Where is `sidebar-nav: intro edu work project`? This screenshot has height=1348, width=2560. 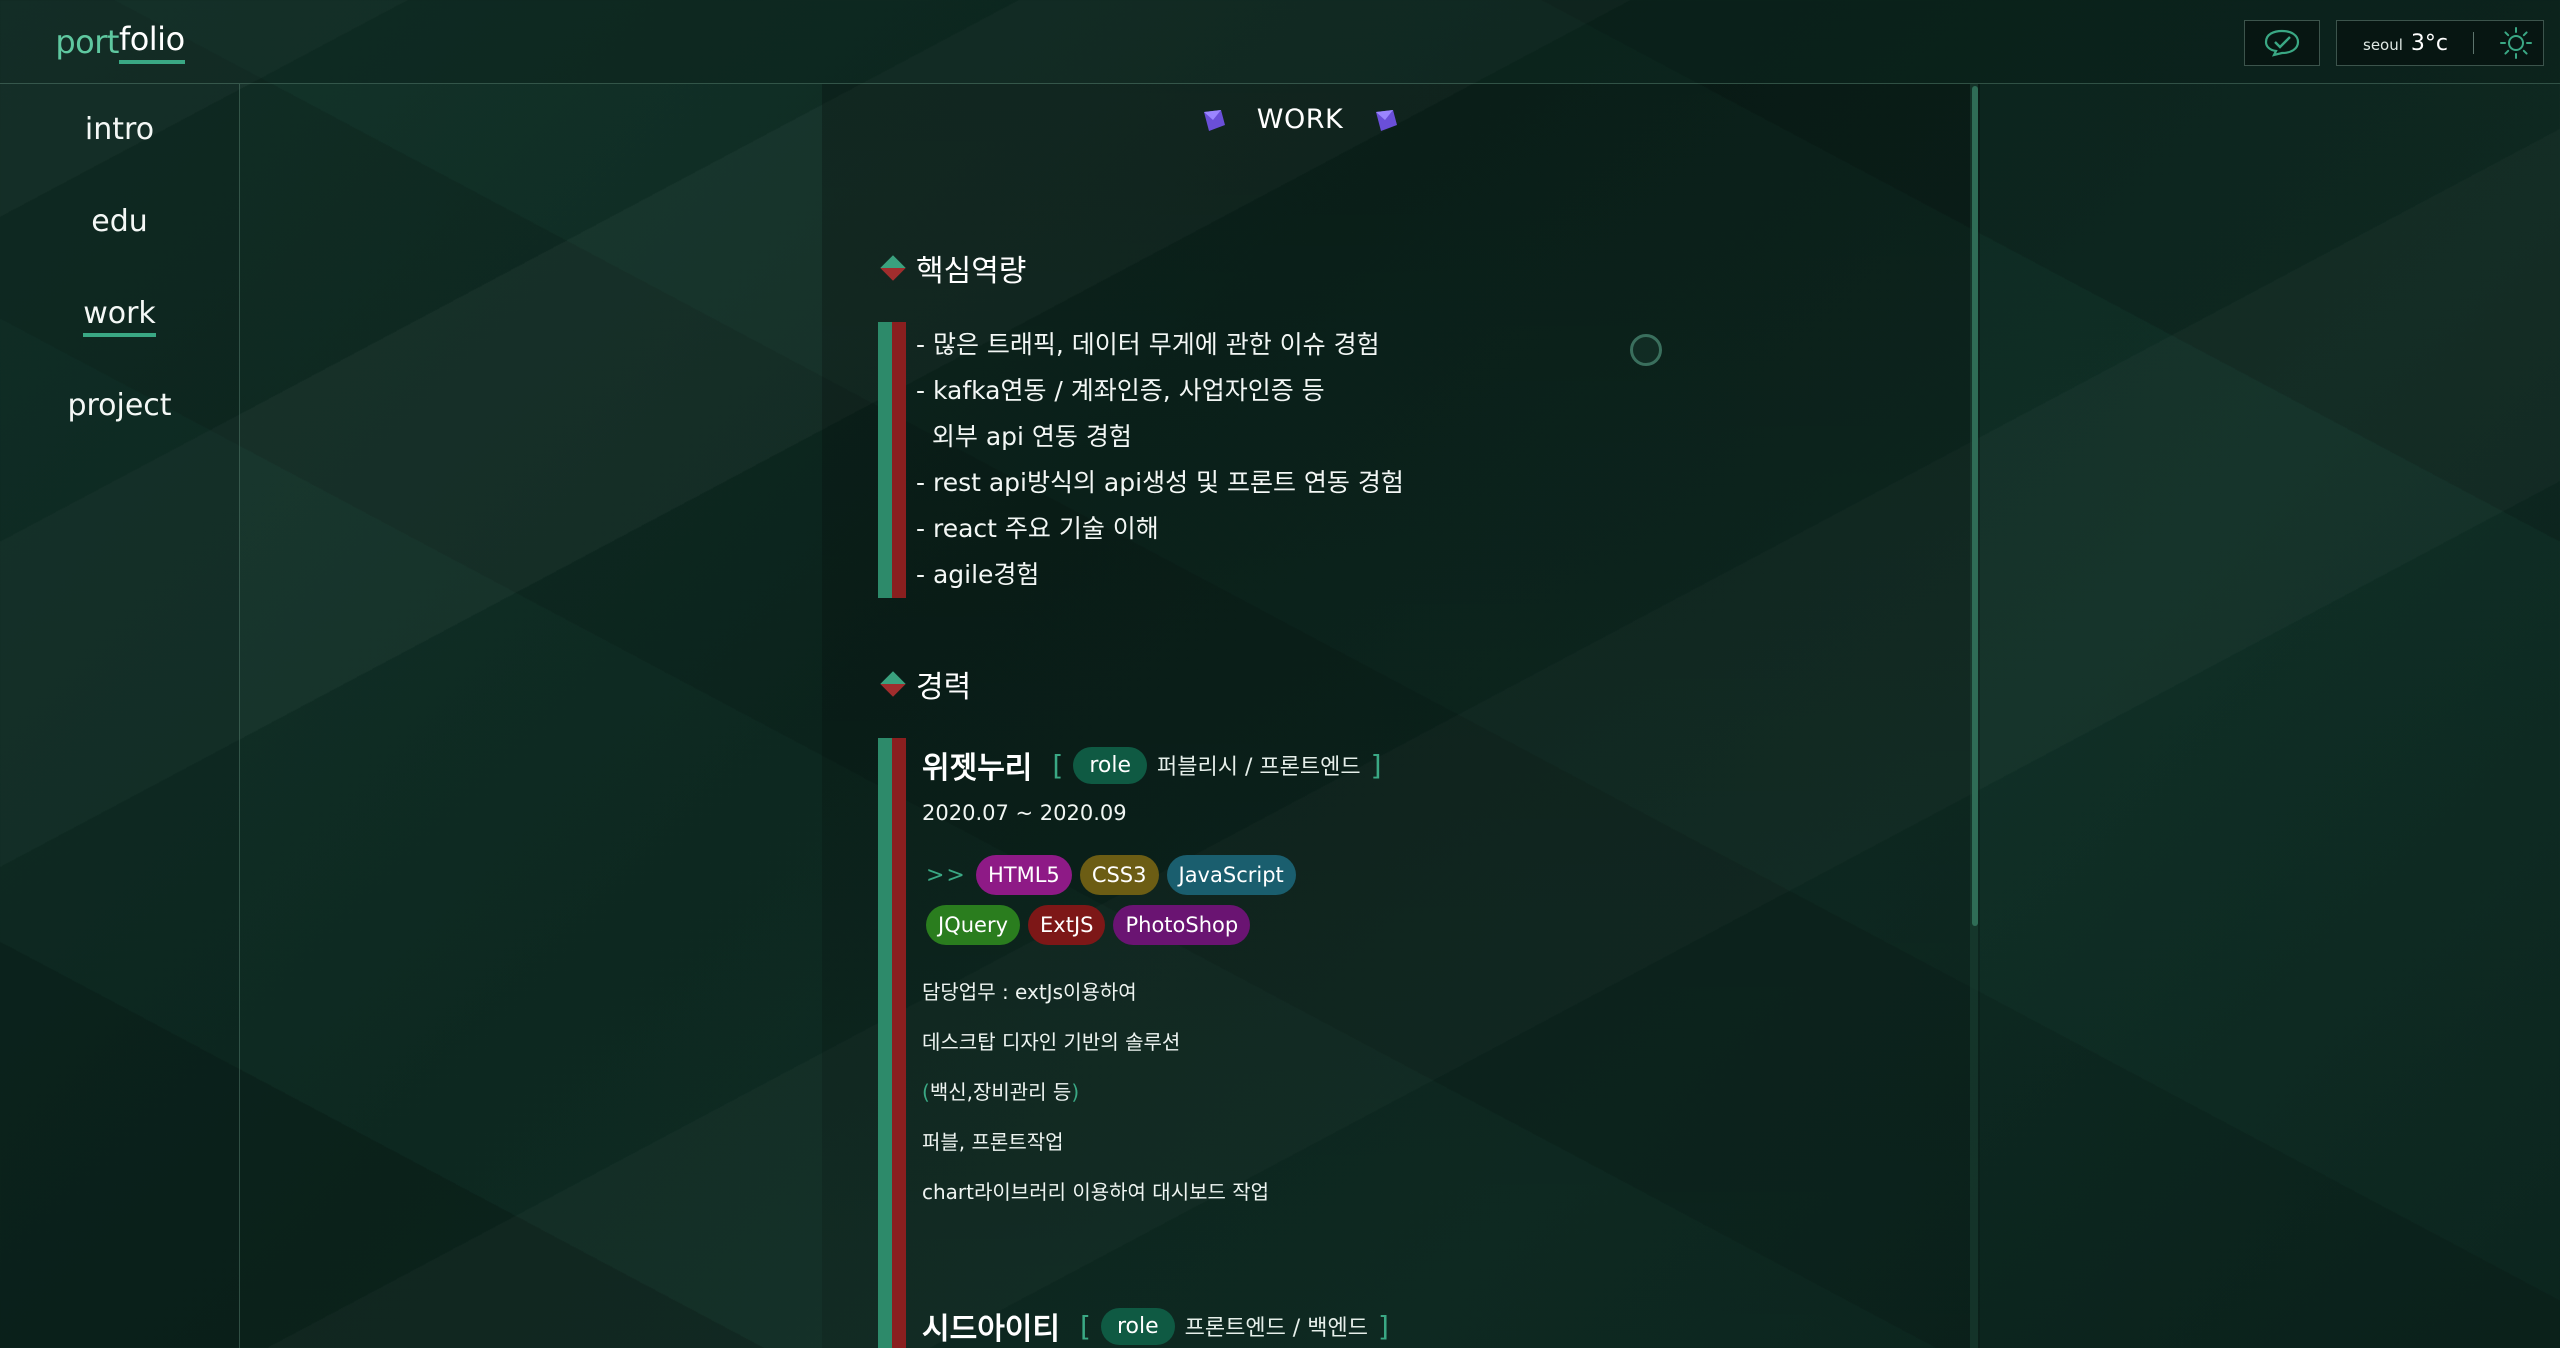 sidebar-nav: intro edu work project is located at coordinates (120, 716).